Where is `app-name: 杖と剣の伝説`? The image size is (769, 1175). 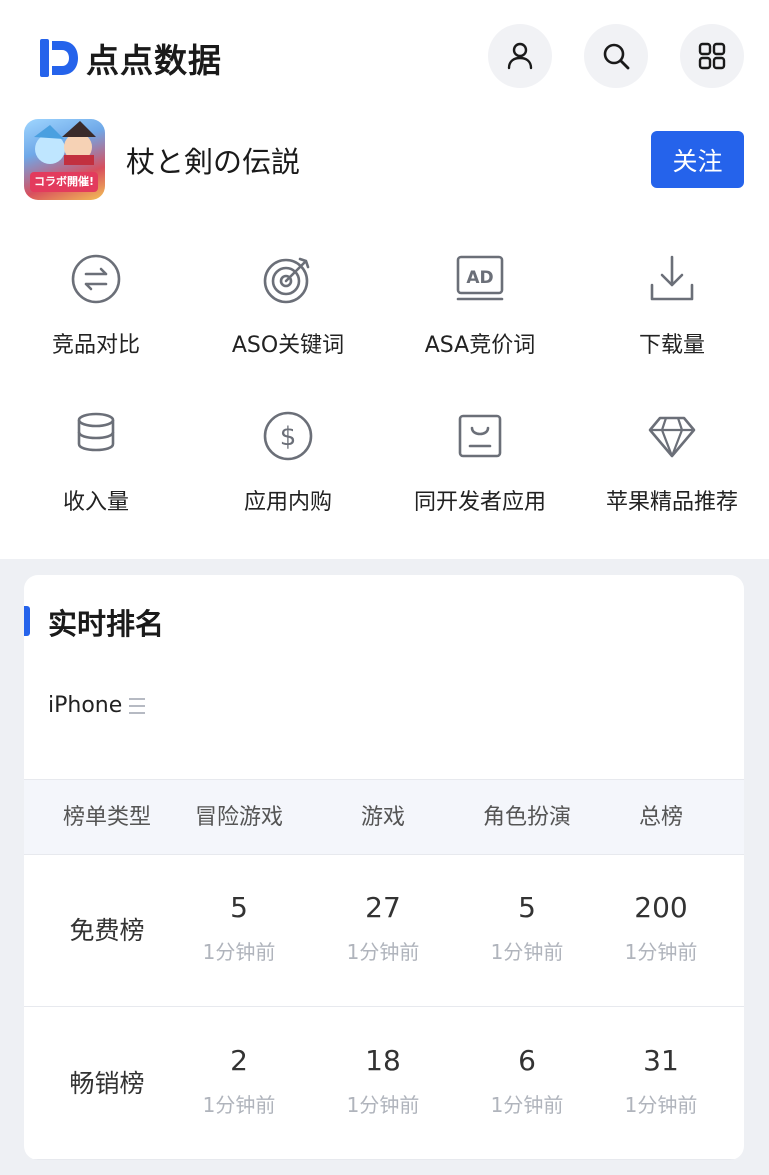 app-name: 杖と剣の伝説 is located at coordinates (213, 162).